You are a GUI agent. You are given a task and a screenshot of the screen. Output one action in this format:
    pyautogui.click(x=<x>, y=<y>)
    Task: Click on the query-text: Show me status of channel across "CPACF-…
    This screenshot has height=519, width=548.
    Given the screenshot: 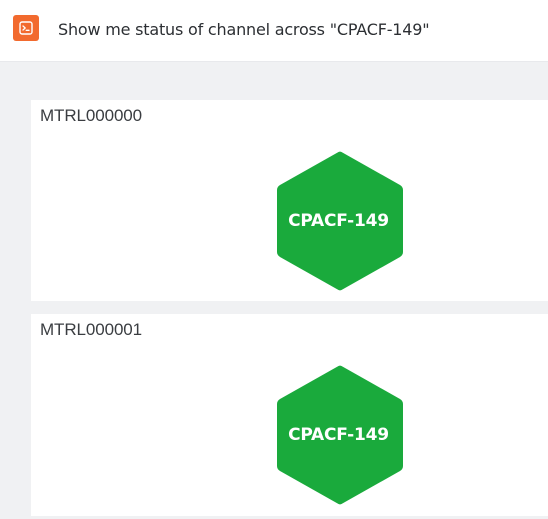 What is the action you would take?
    pyautogui.click(x=244, y=29)
    